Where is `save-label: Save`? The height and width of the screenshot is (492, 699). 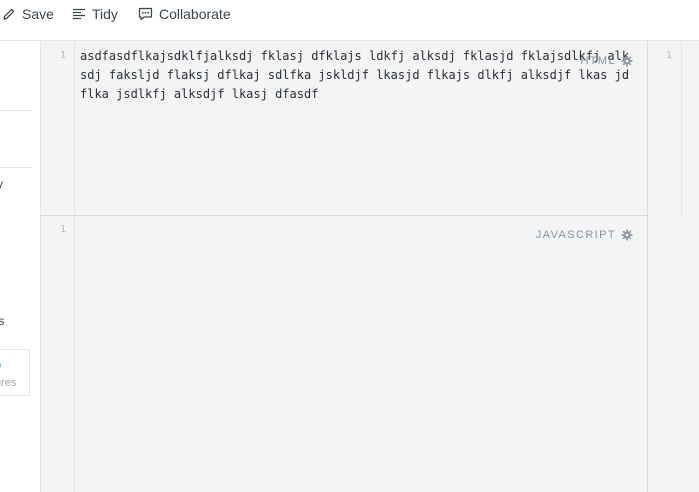
save-label: Save is located at coordinates (38, 14).